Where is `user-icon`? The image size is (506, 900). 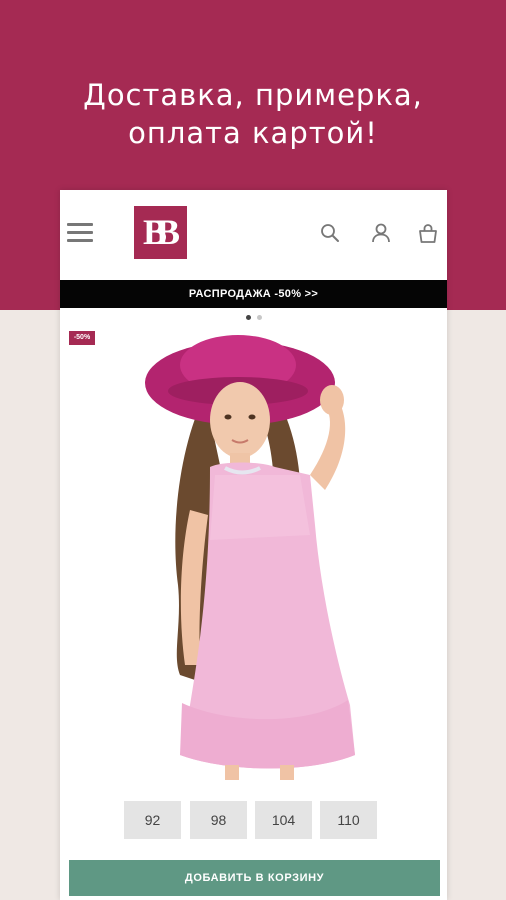
user-icon is located at coordinates (381, 233).